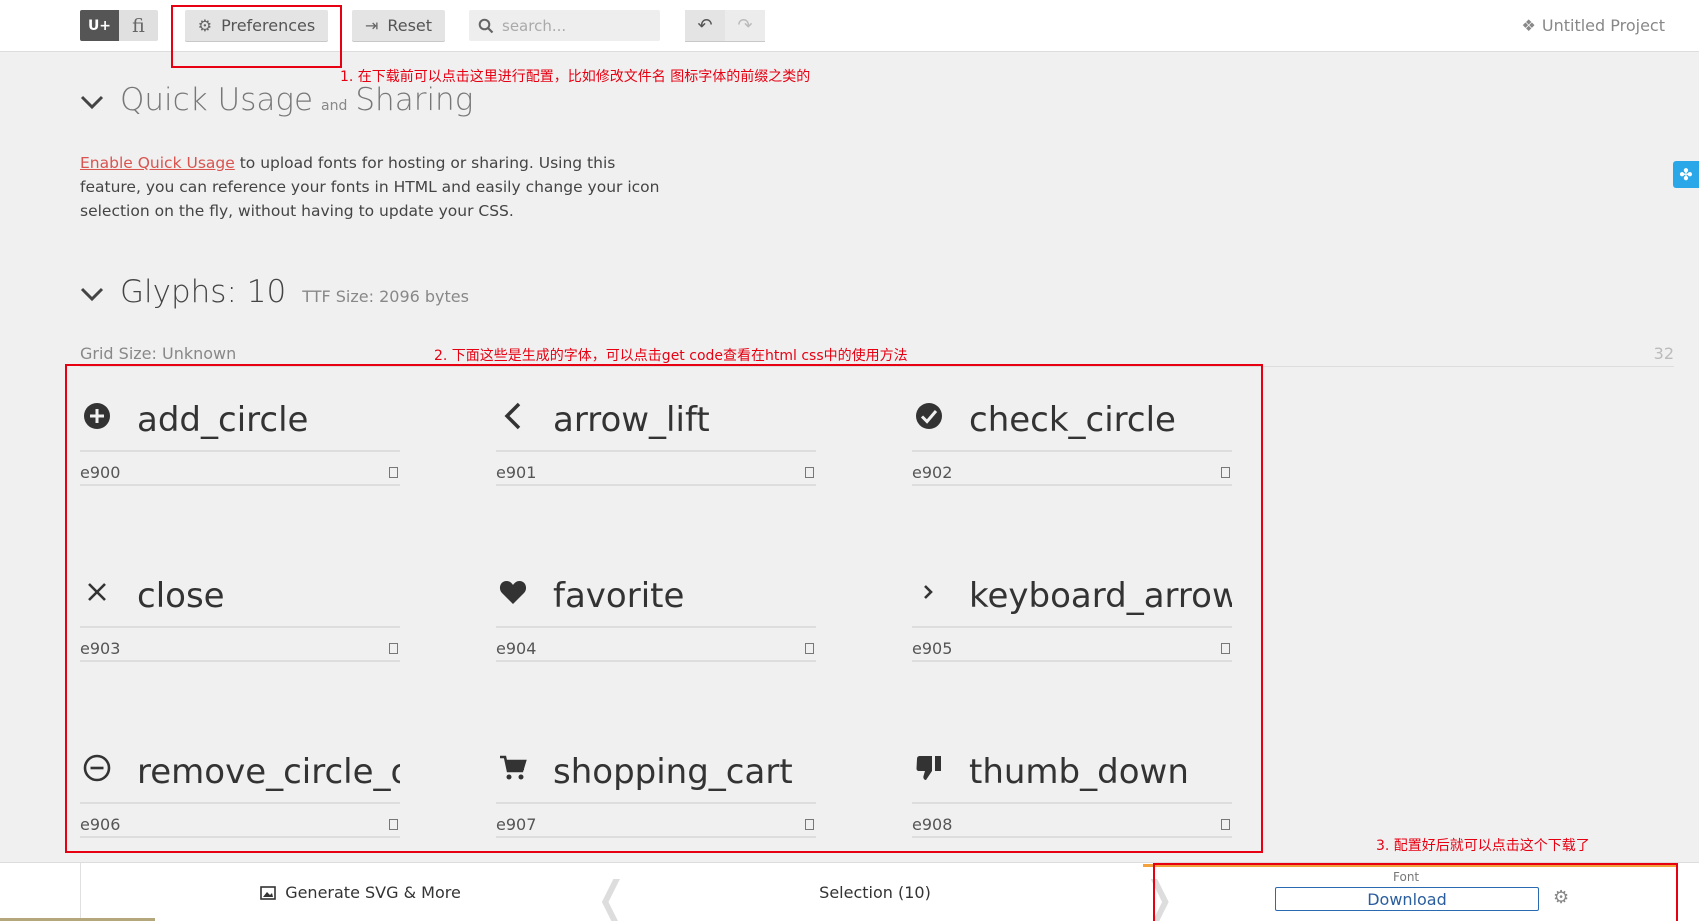 Image resolution: width=1699 pixels, height=921 pixels. What do you see at coordinates (240, 649) in the screenshot?
I see `glyph-code-row: e903` at bounding box center [240, 649].